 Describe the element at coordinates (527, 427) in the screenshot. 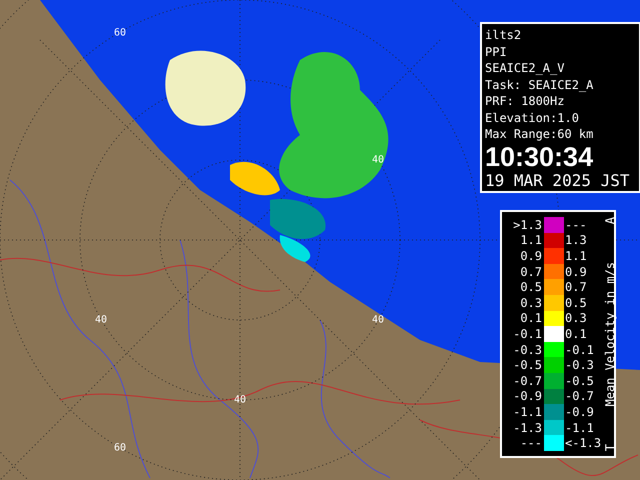

I see `legend-value: -1.3` at that location.